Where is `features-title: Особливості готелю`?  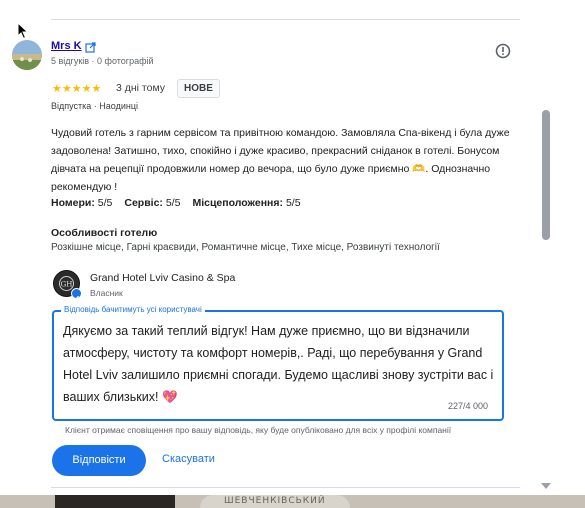
features-title: Особливості готелю is located at coordinates (104, 233).